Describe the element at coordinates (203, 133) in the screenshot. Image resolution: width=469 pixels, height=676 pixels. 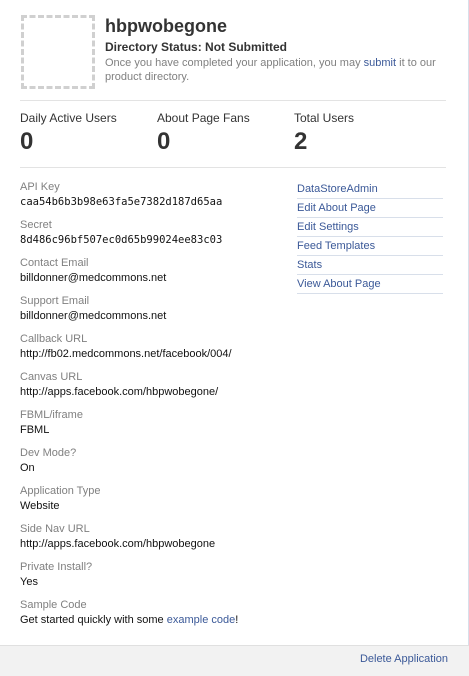
I see `stat-about-page-fans: About Page Fans 0` at that location.